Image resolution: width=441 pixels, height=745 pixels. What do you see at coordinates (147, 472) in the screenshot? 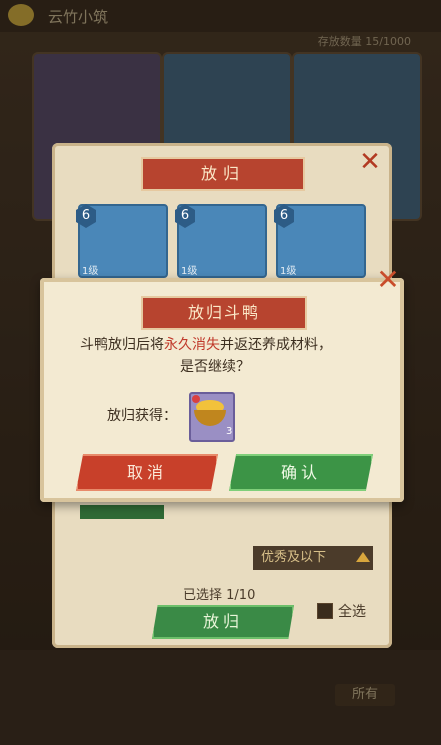
I see `cancel-button: 取消` at bounding box center [147, 472].